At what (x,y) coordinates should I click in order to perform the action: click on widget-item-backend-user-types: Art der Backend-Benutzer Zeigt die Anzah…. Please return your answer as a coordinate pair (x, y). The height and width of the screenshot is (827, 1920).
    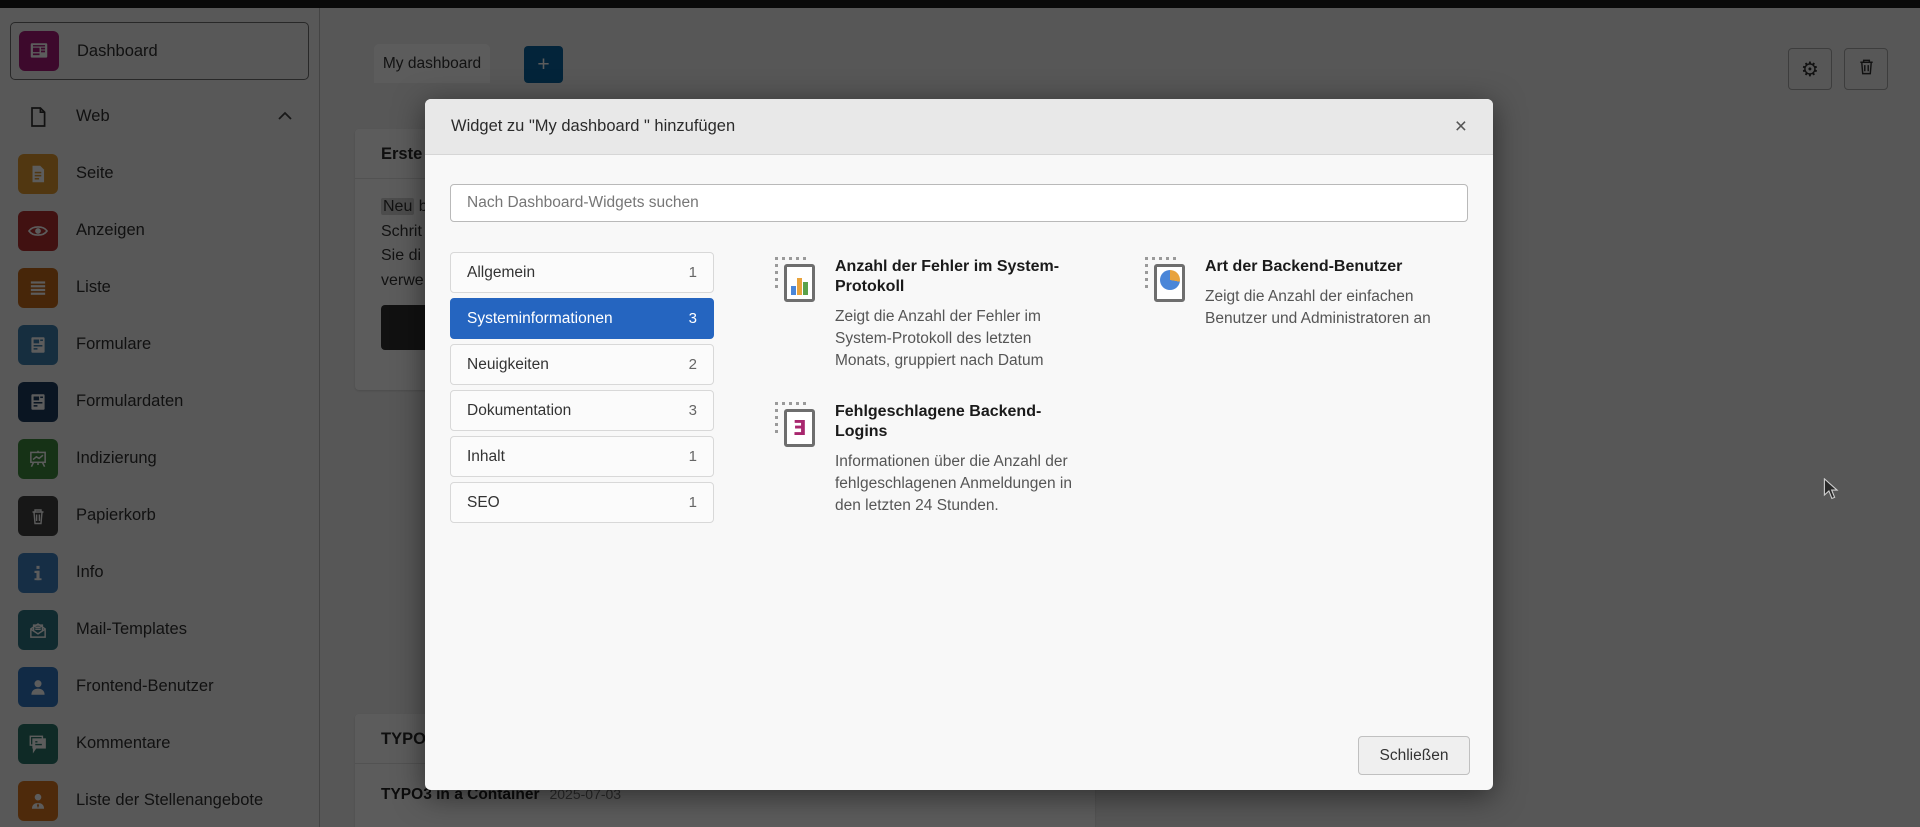
    Looking at the image, I should click on (1295, 293).